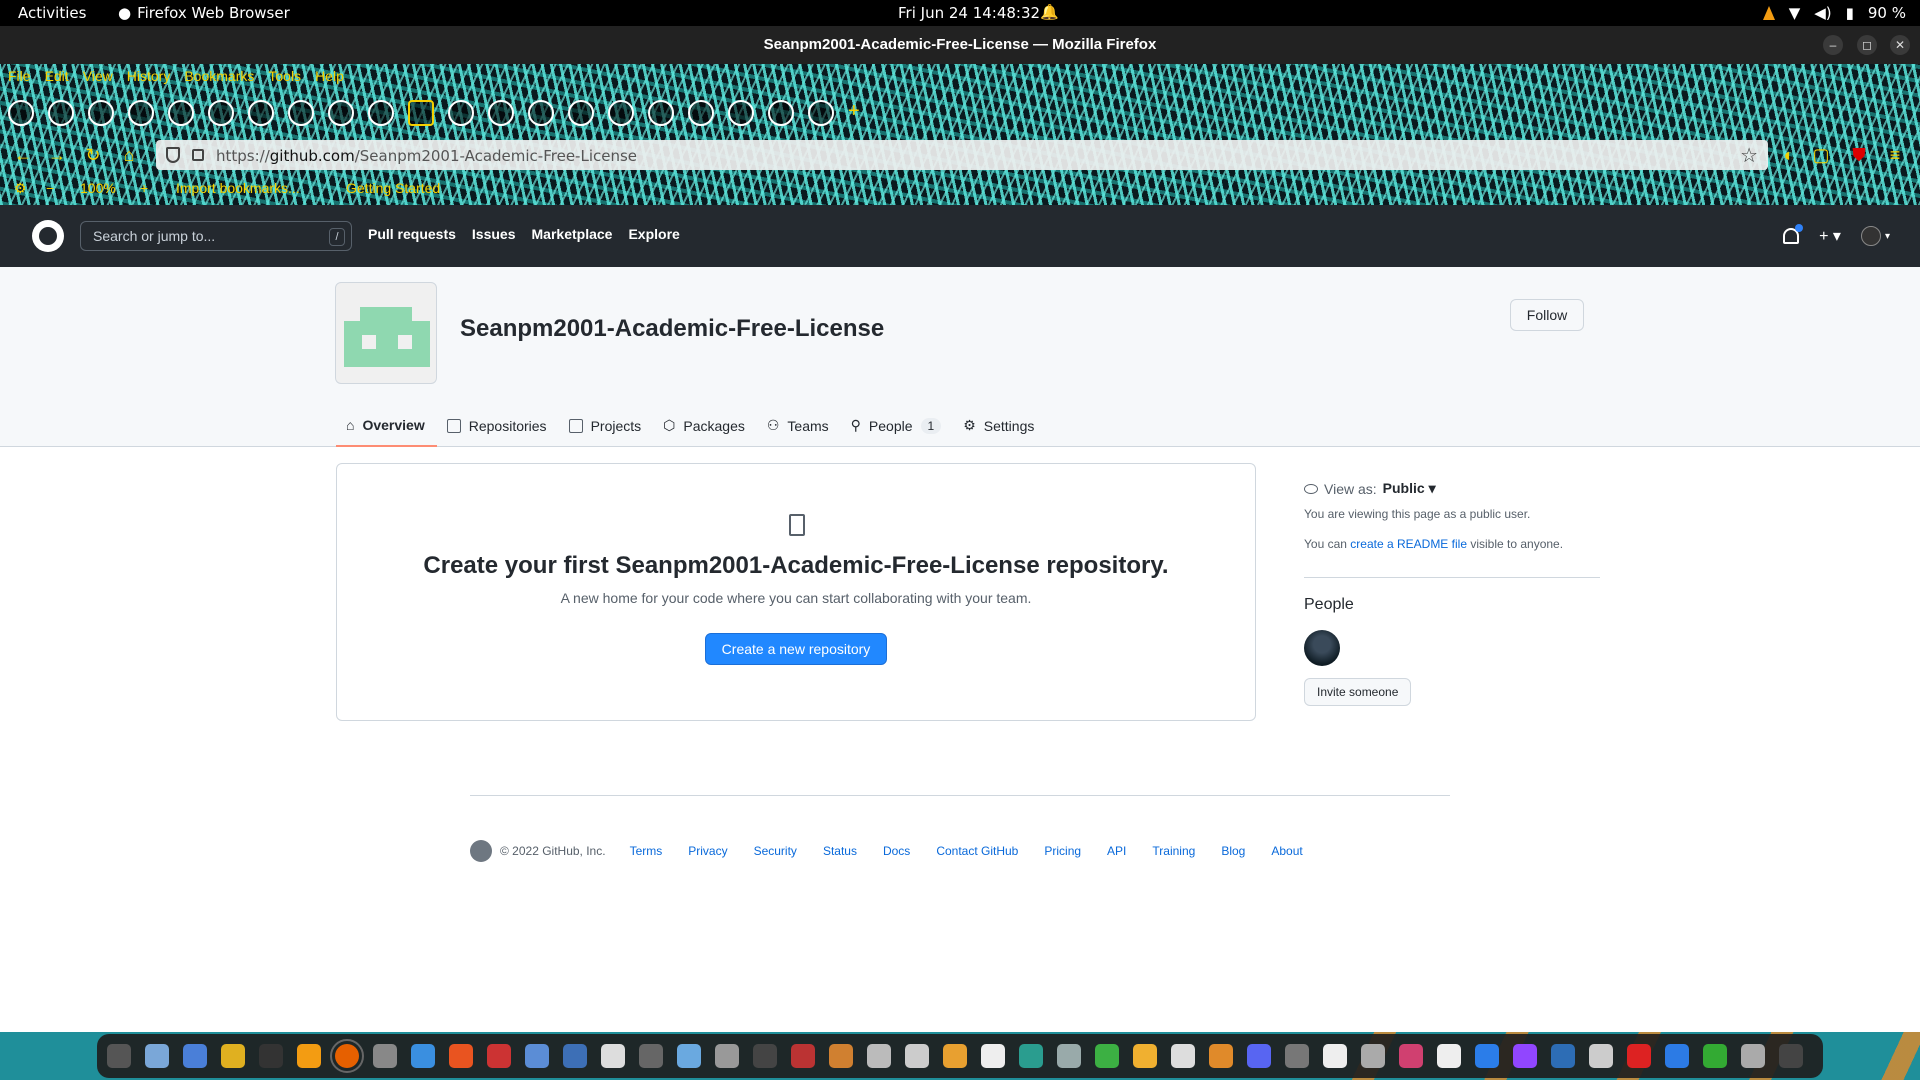 This screenshot has height=1080, width=1920. Describe the element at coordinates (57, 155) in the screenshot. I see `forward-arrow-icon: →` at that location.